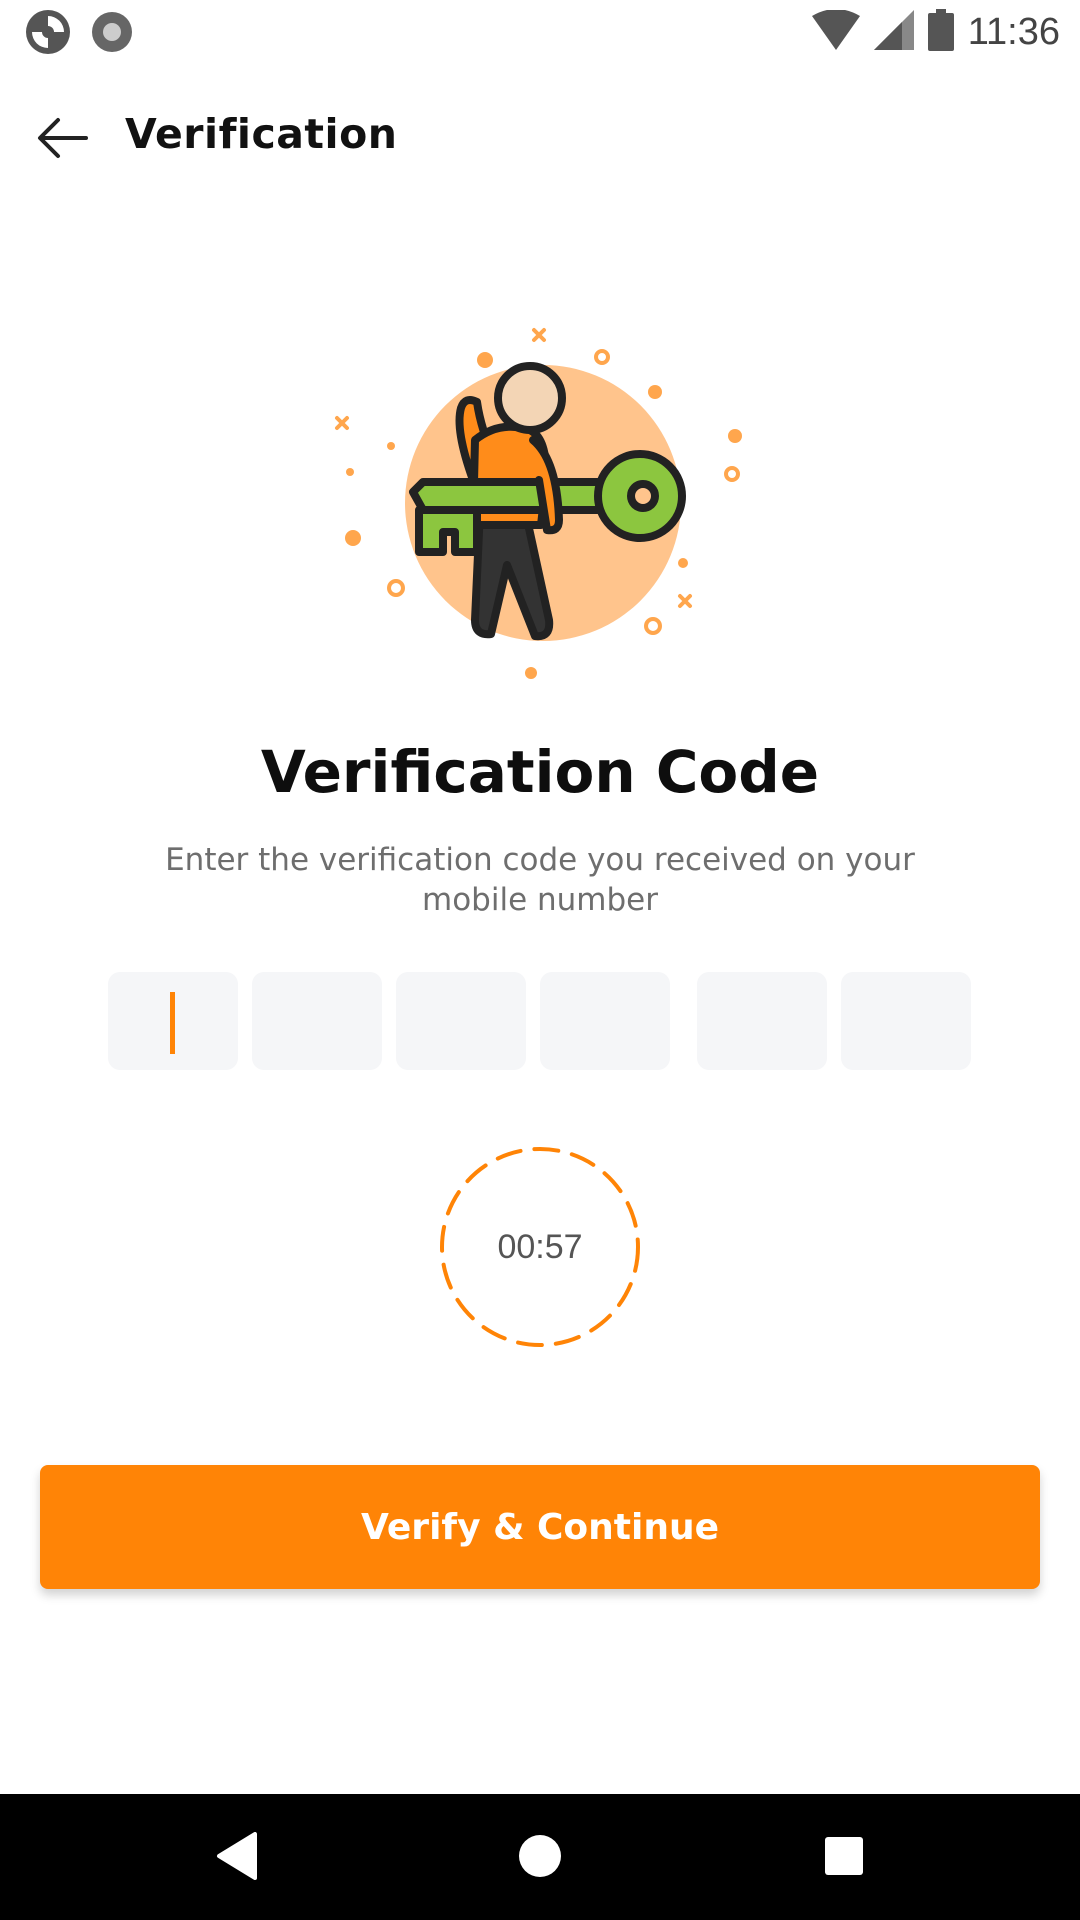 The height and width of the screenshot is (1920, 1080). I want to click on nav-recents-button, so click(844, 1858).